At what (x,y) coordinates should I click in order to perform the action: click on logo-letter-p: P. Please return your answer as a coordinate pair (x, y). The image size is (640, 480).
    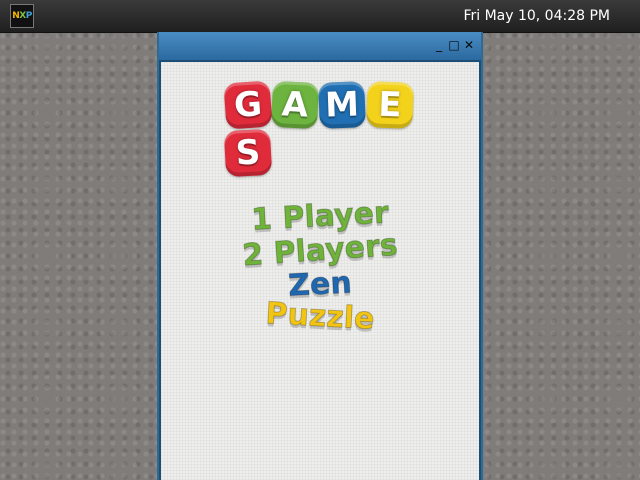
    Looking at the image, I should click on (29, 16).